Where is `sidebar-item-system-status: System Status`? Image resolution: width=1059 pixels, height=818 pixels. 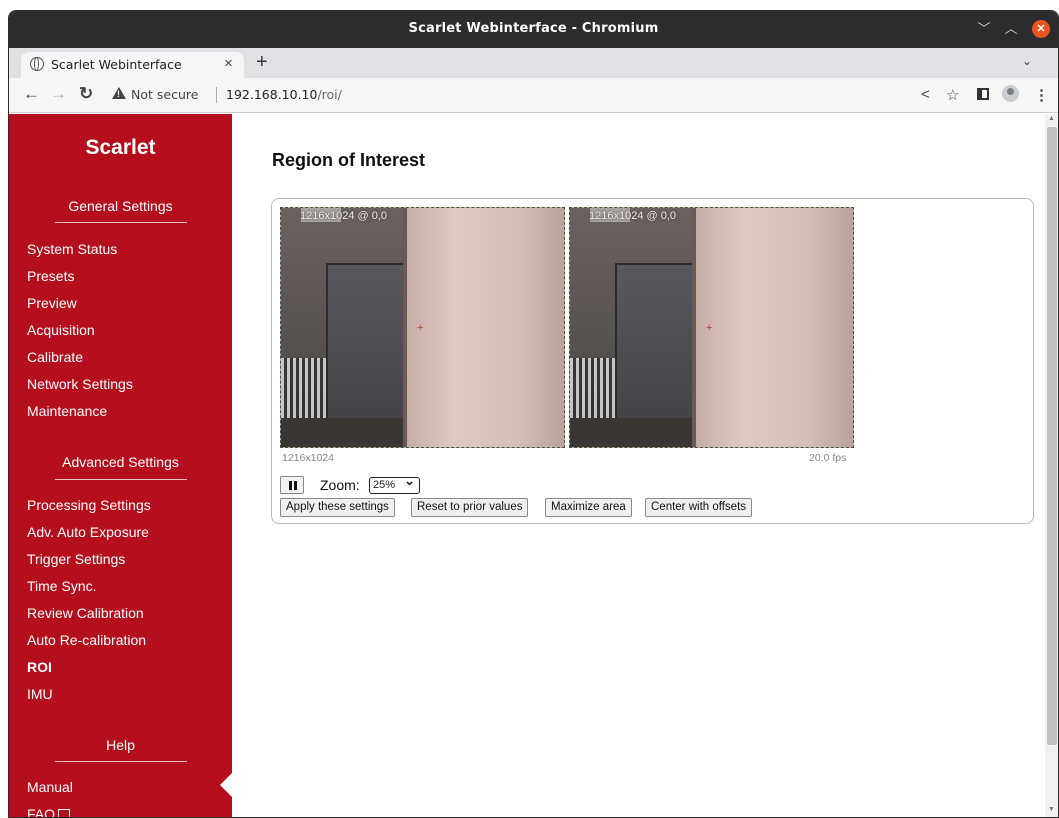 sidebar-item-system-status: System Status is located at coordinates (72, 249).